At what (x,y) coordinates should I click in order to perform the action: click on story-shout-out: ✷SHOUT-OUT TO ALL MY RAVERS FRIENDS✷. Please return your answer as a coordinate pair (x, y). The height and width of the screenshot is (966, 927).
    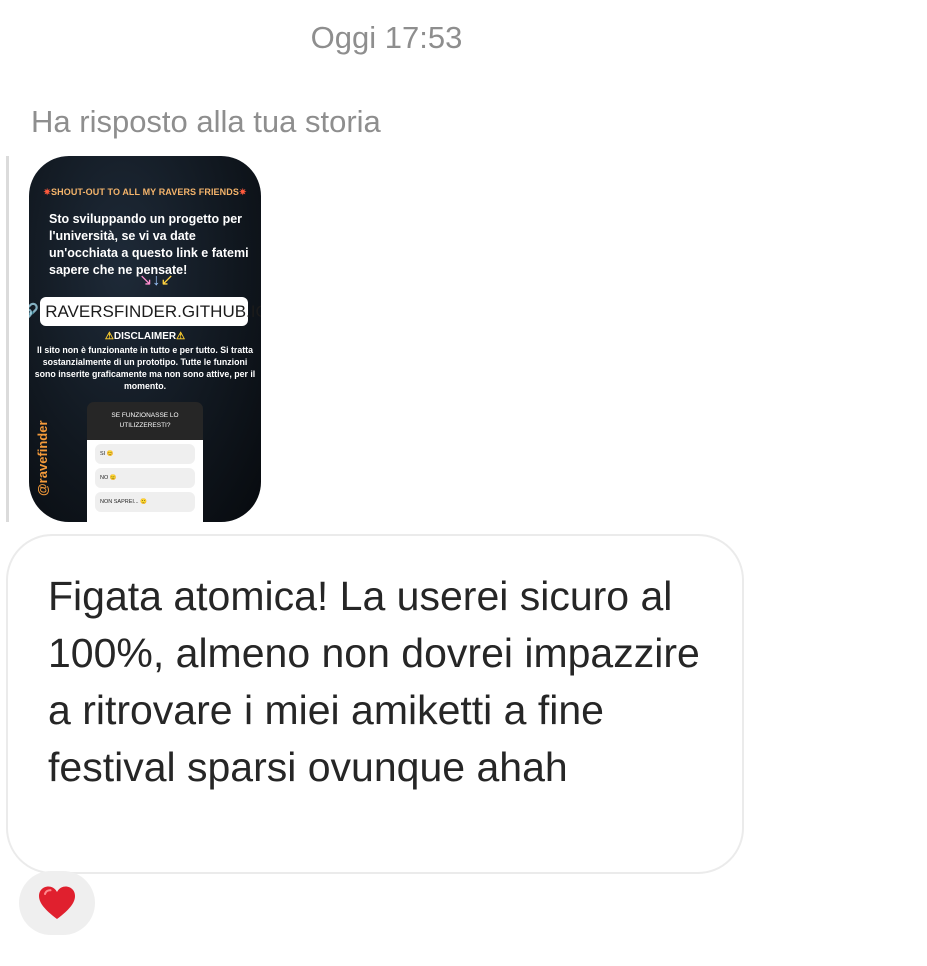
    Looking at the image, I should click on (145, 192).